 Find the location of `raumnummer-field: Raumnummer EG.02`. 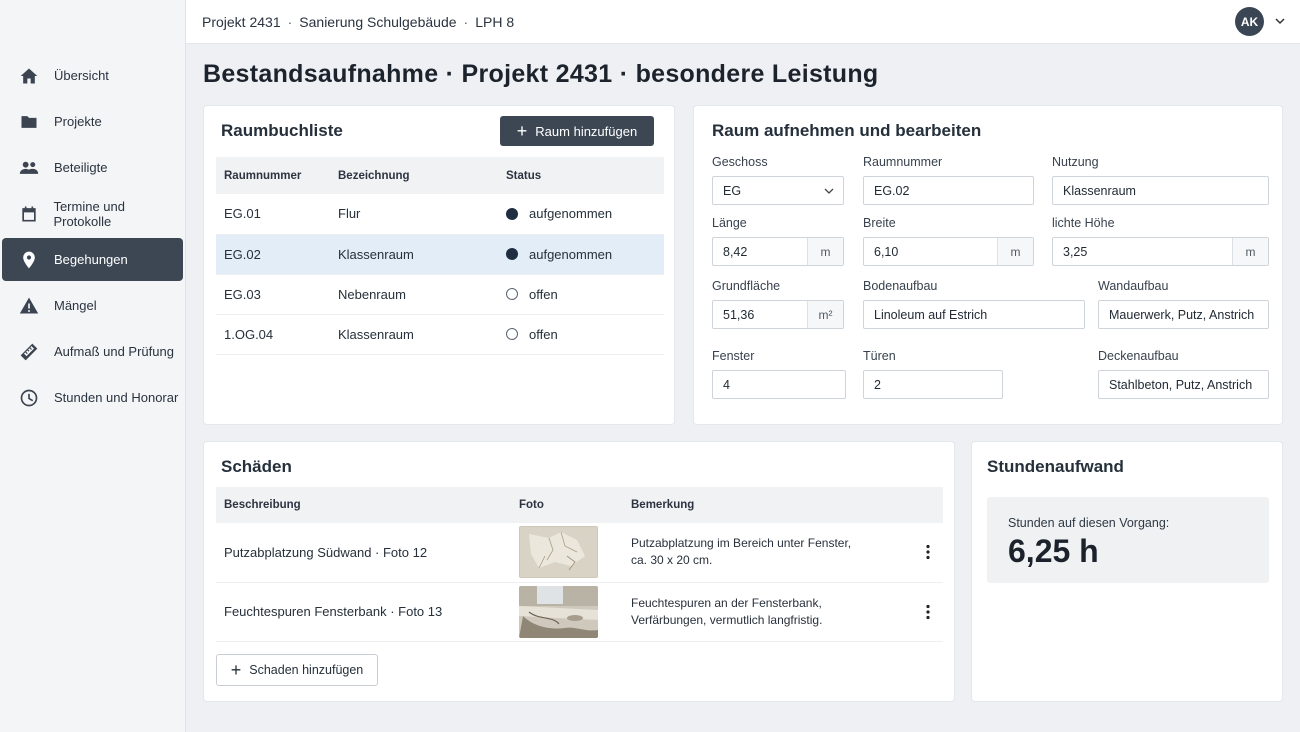

raumnummer-field: Raumnummer EG.02 is located at coordinates (948, 180).